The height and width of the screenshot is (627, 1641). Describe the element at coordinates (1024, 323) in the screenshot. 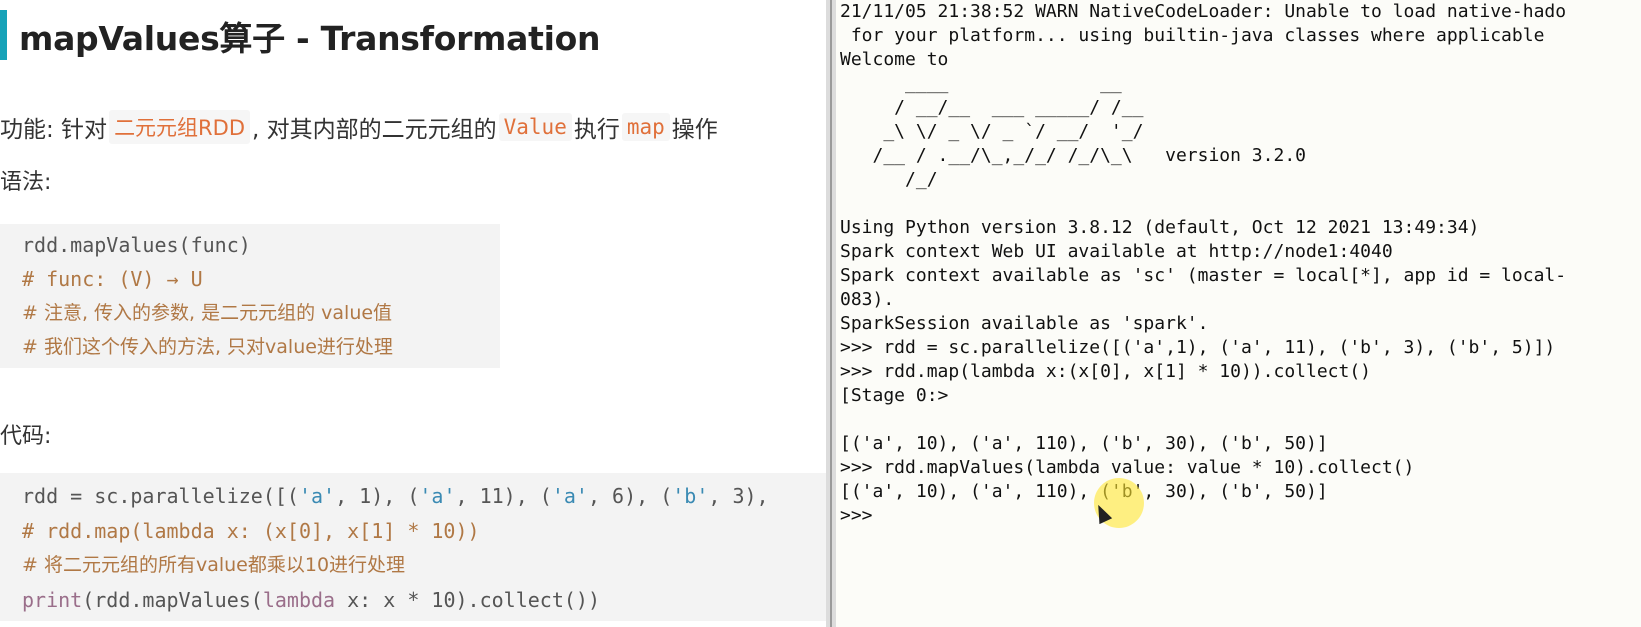

I see `terminal-line: SparkSession available as 'spark'.` at that location.